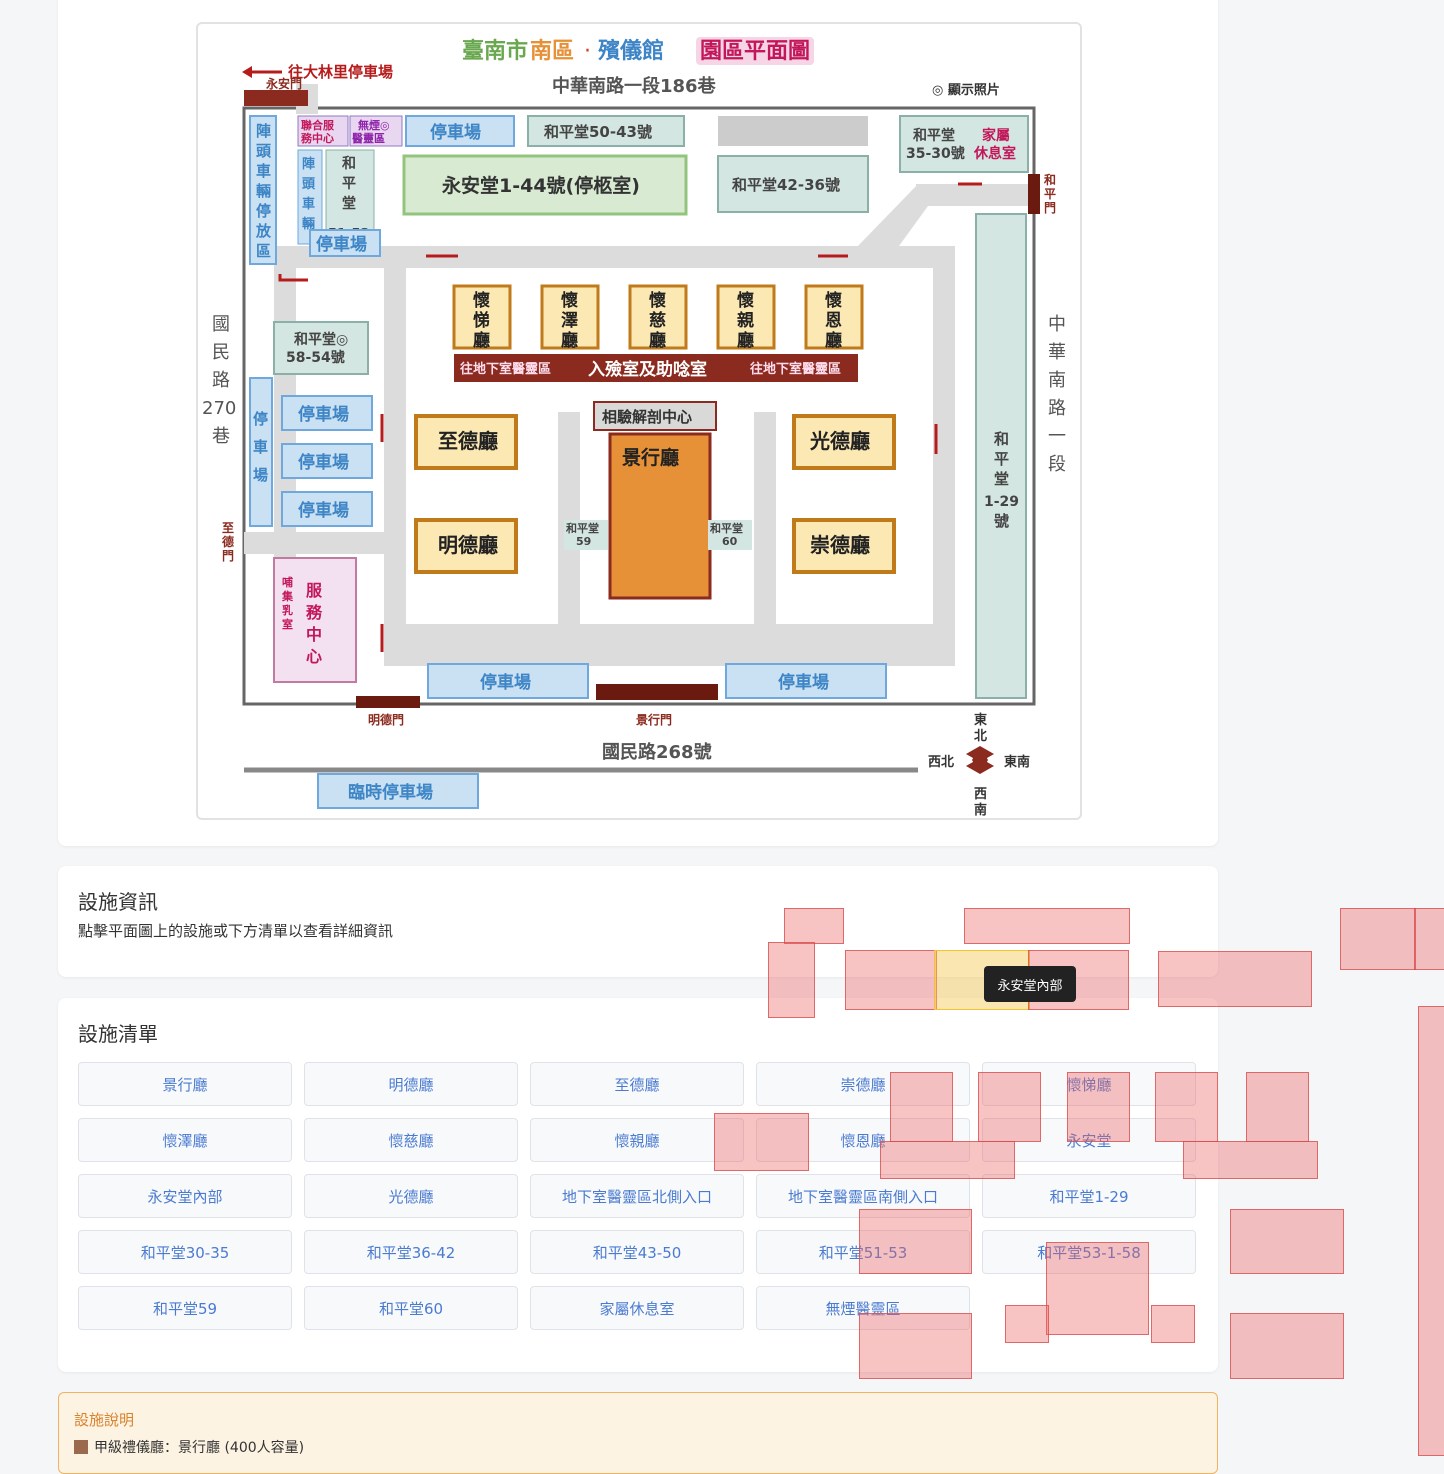  What do you see at coordinates (994, 153) in the screenshot?
I see `svg-text: 休息室` at bounding box center [994, 153].